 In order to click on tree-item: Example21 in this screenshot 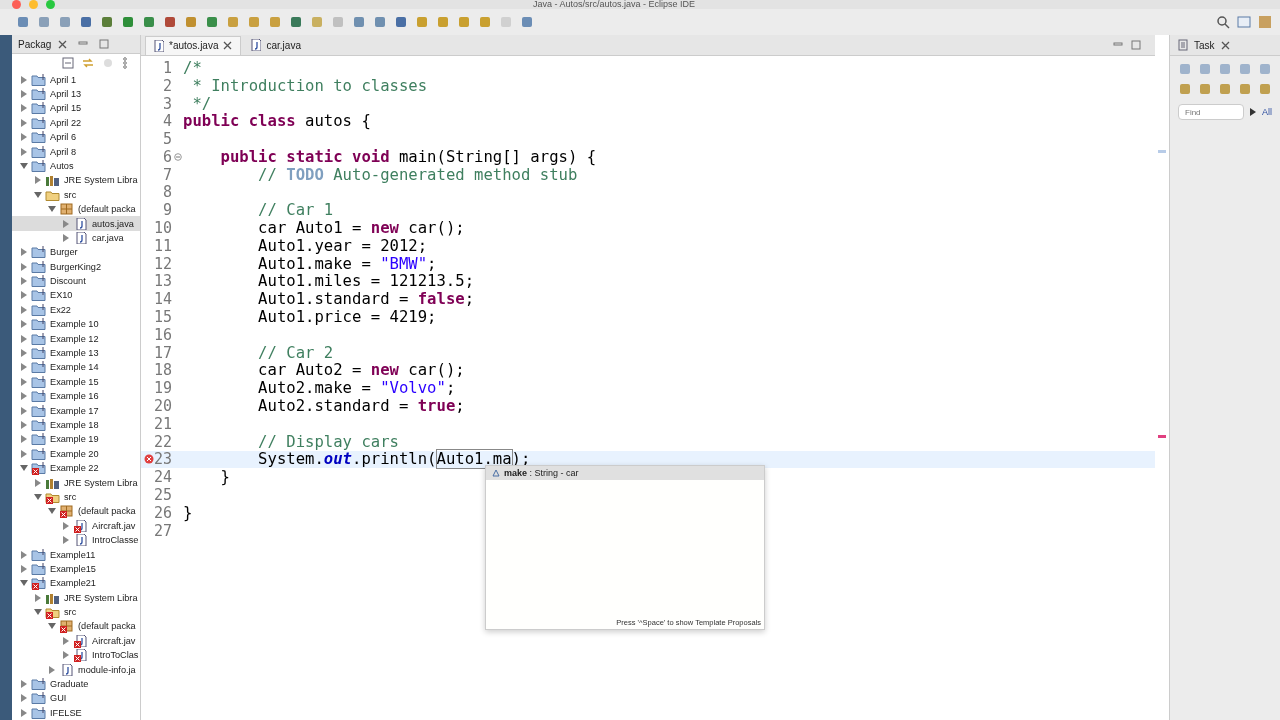, I will do `click(76, 583)`.